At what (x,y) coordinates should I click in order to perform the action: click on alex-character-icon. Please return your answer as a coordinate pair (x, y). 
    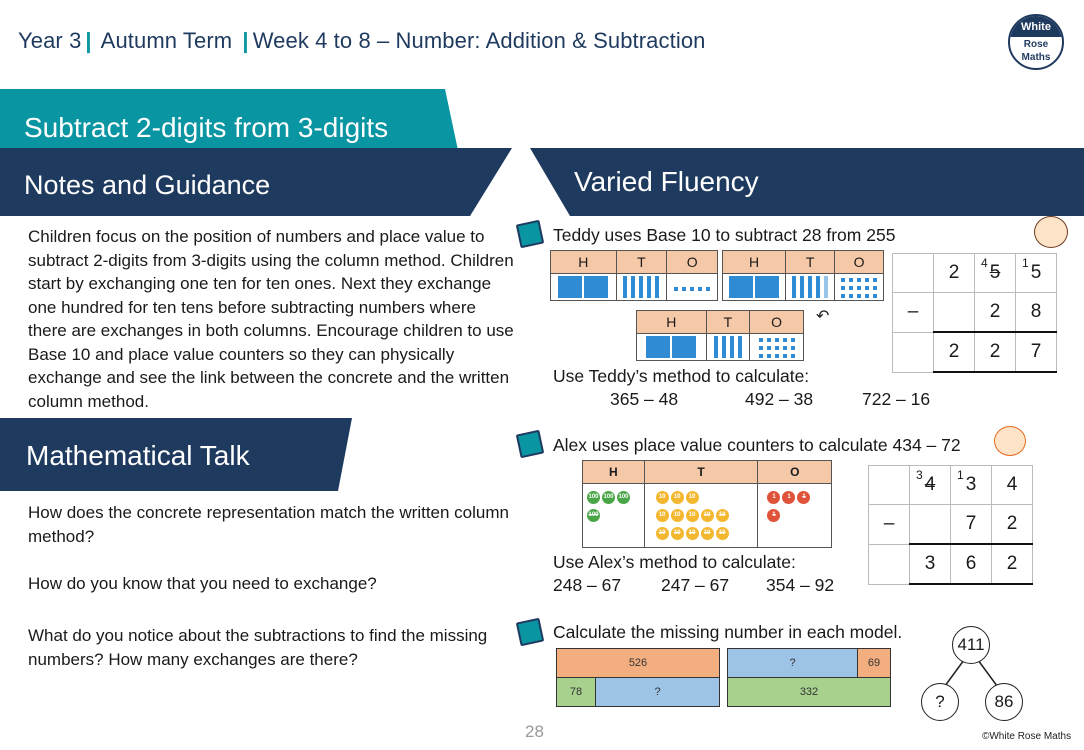
    Looking at the image, I should click on (1010, 441).